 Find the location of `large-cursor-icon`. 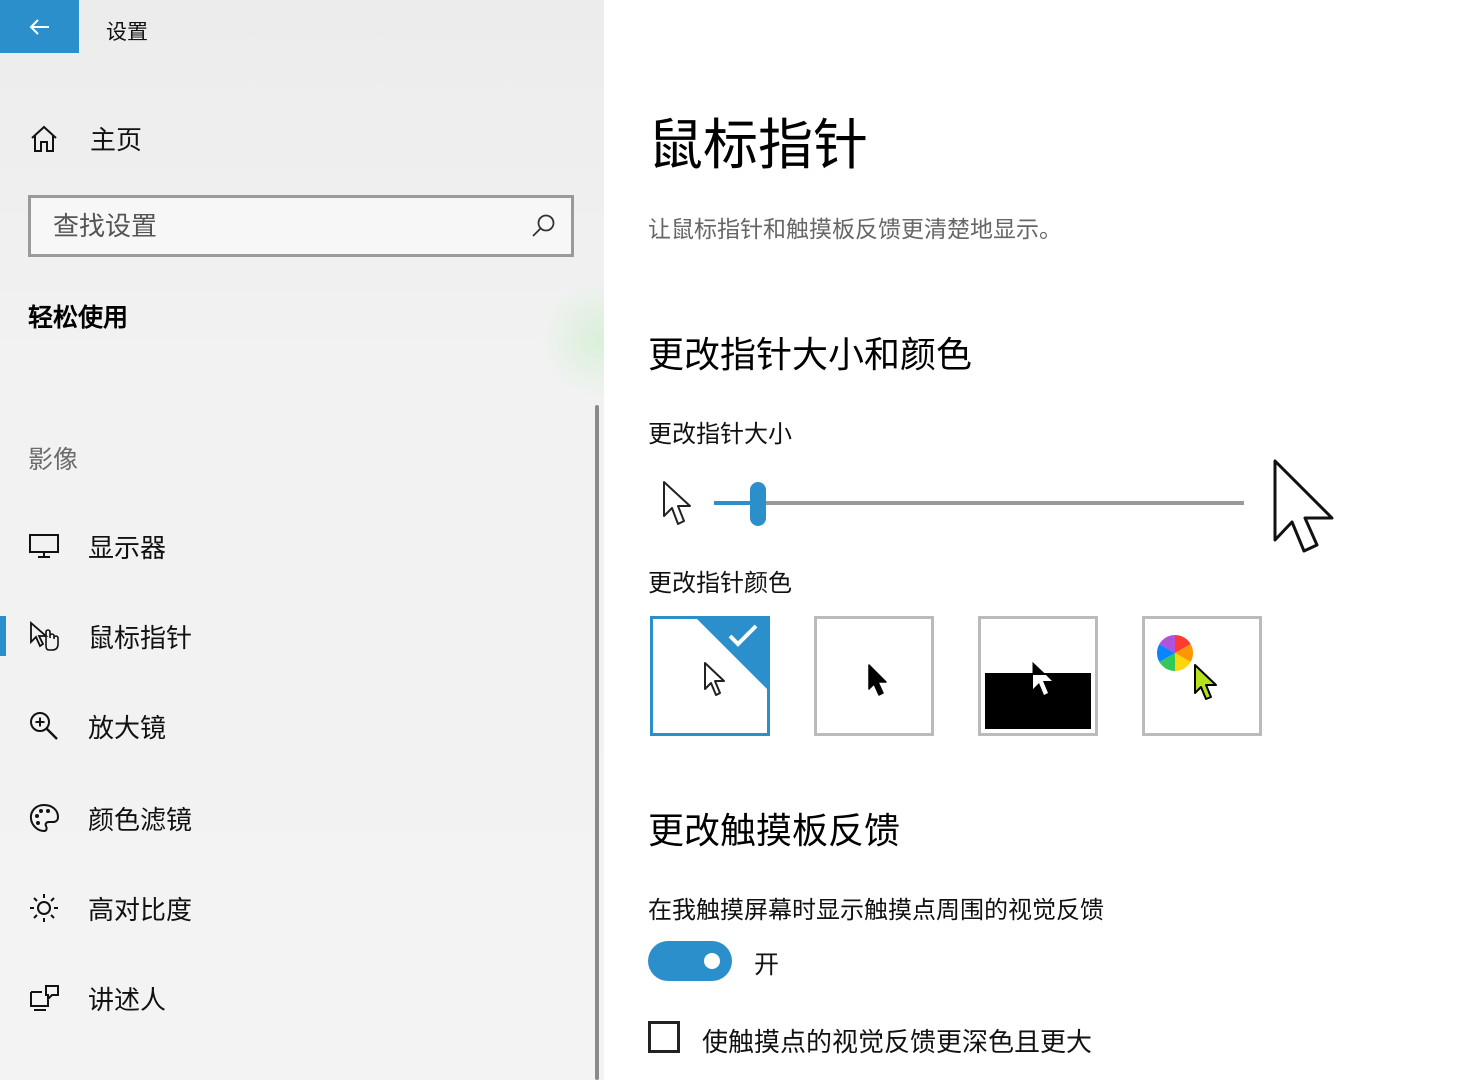

large-cursor-icon is located at coordinates (1303, 506).